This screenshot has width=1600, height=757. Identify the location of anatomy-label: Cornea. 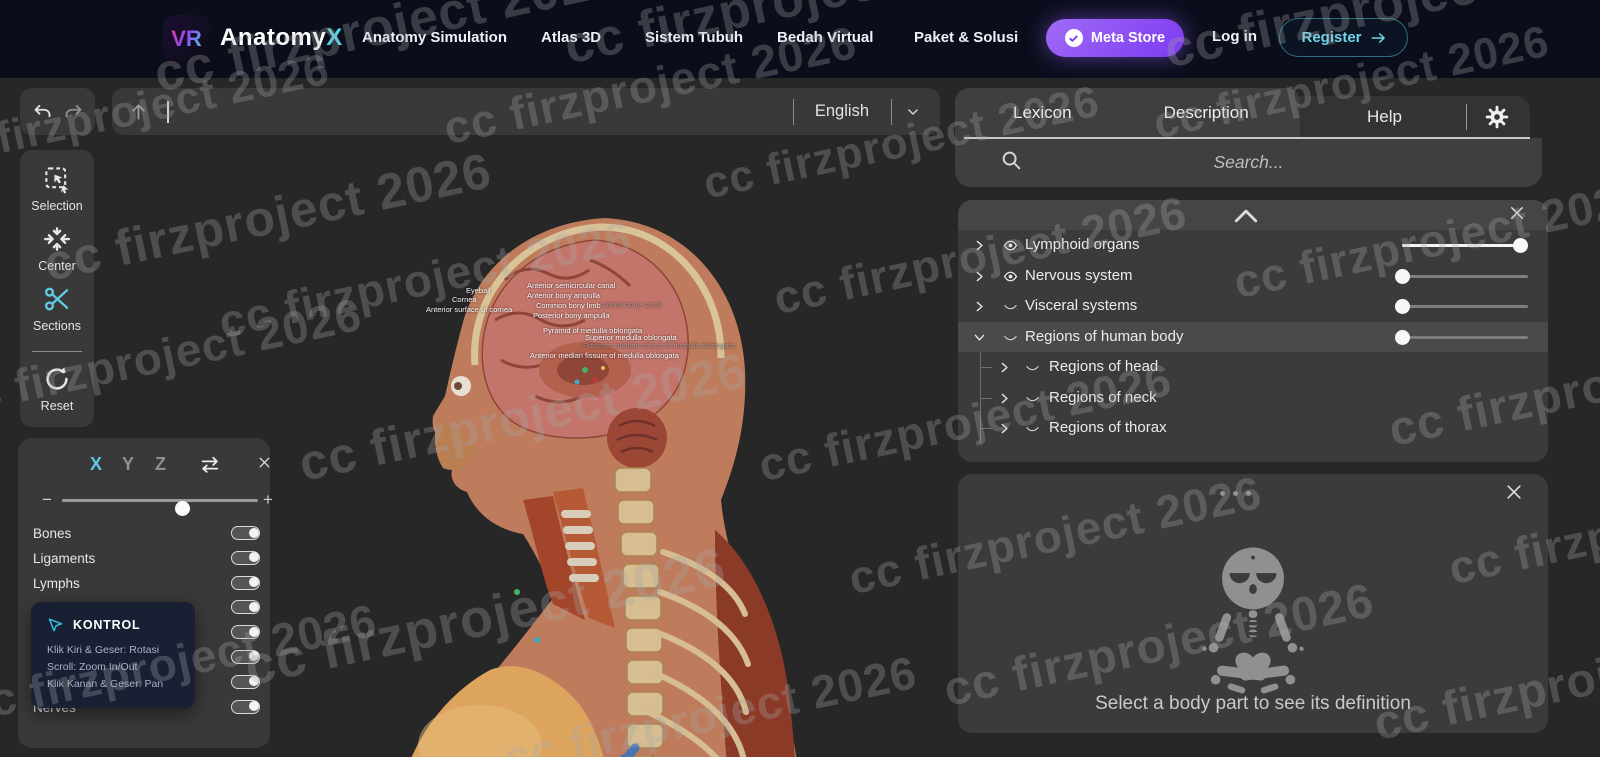
(464, 299).